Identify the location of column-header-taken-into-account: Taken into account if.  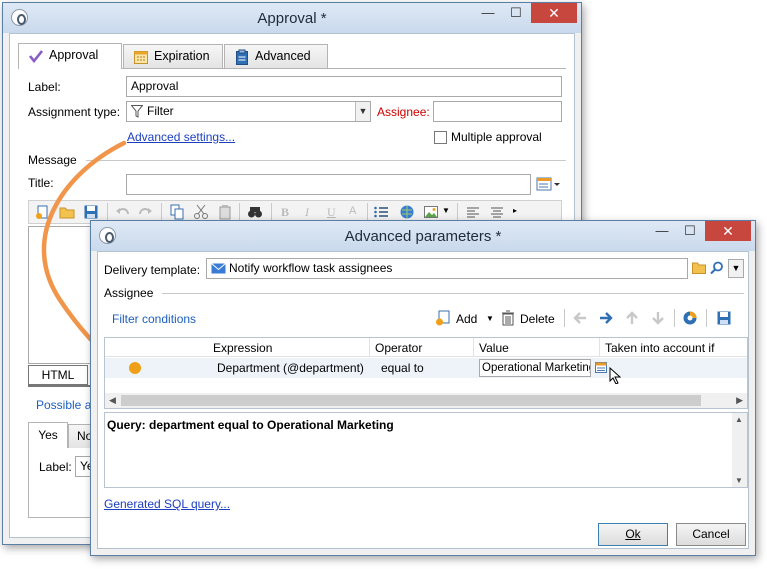
(659, 348).